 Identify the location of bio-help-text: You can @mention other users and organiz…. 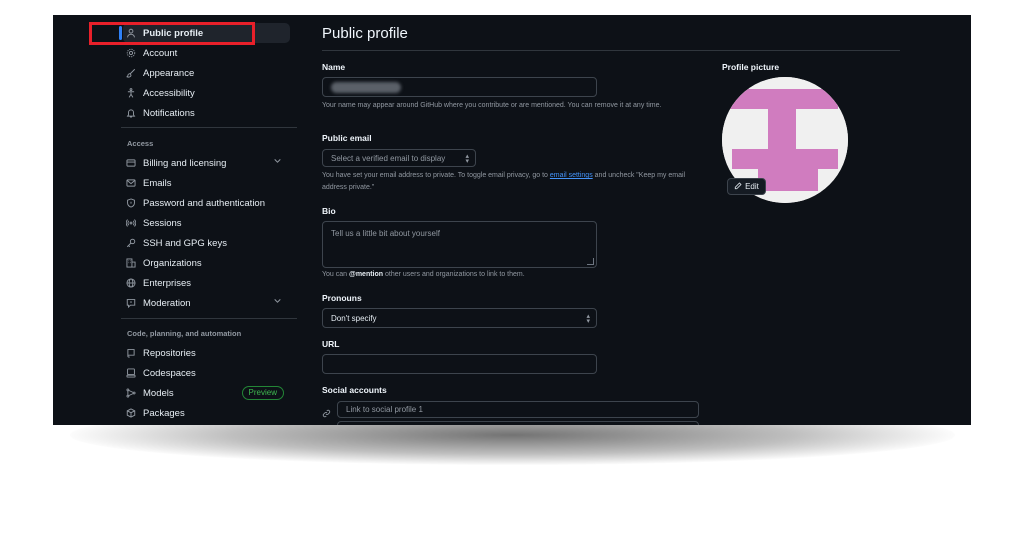
(423, 275).